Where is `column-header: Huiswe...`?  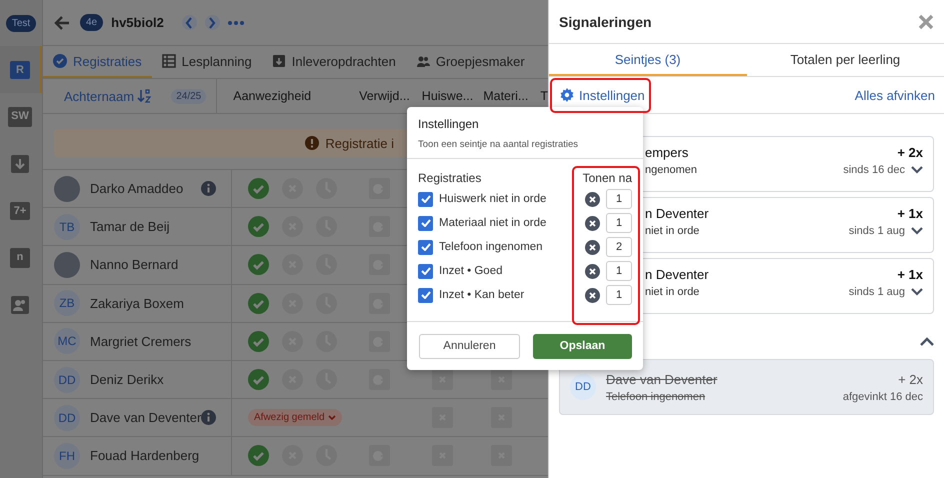 column-header: Huiswe... is located at coordinates (448, 96).